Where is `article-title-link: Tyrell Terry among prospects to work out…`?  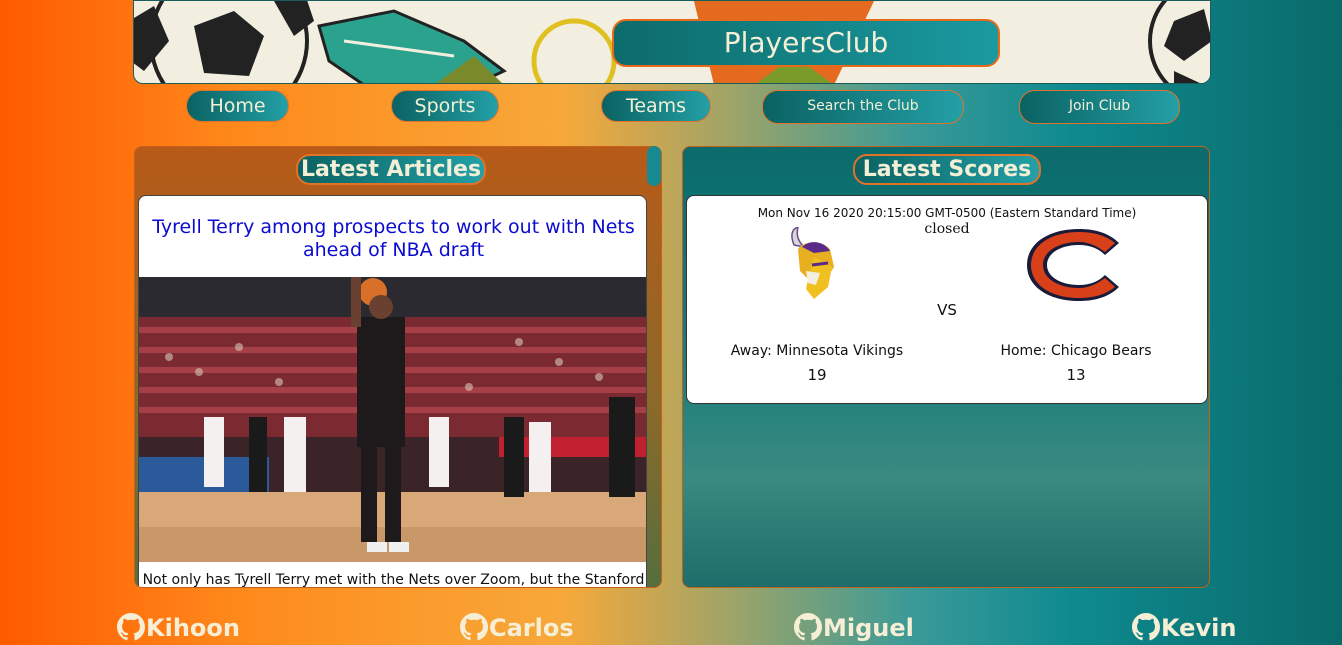
article-title-link: Tyrell Terry among prospects to work out… is located at coordinates (393, 239).